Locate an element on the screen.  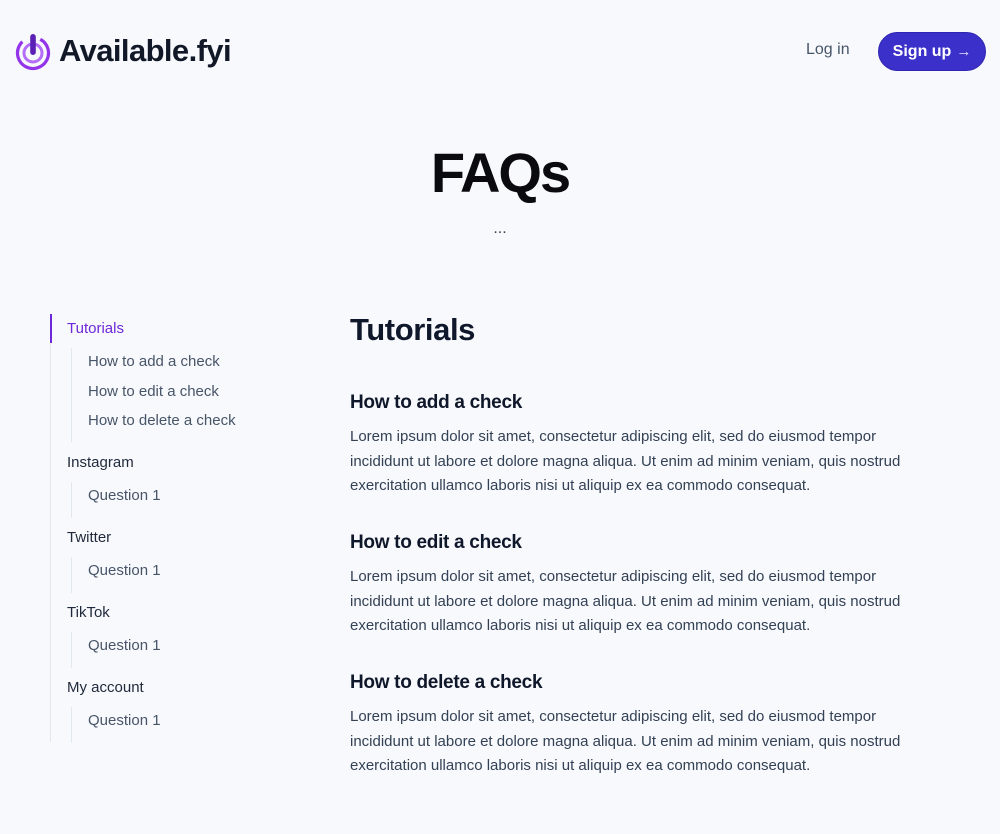
sidebar-group-my-account: My account is located at coordinates (105, 687).